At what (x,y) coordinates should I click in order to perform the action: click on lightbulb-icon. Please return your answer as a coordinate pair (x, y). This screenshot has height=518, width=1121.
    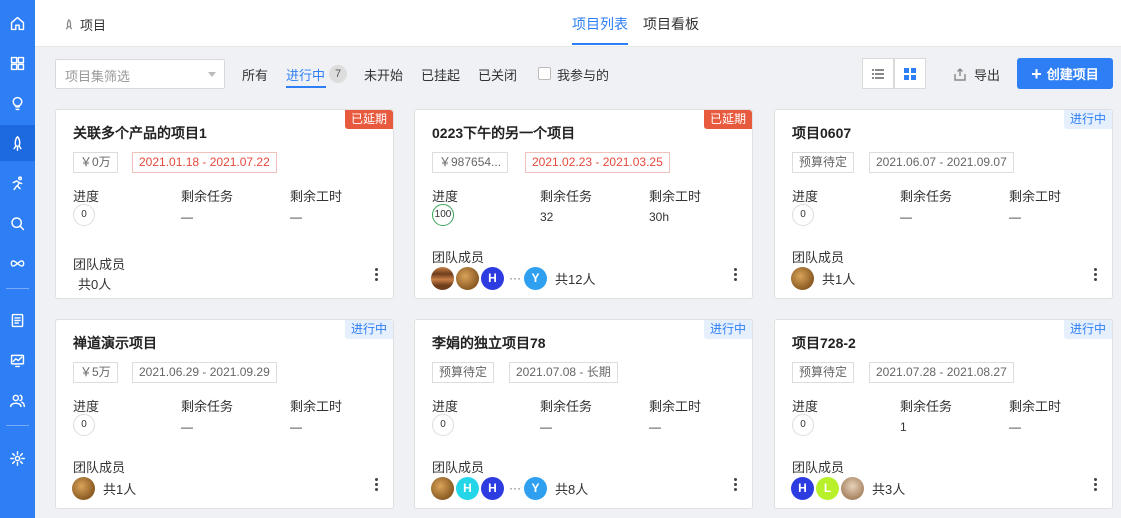
    Looking at the image, I should click on (17, 103).